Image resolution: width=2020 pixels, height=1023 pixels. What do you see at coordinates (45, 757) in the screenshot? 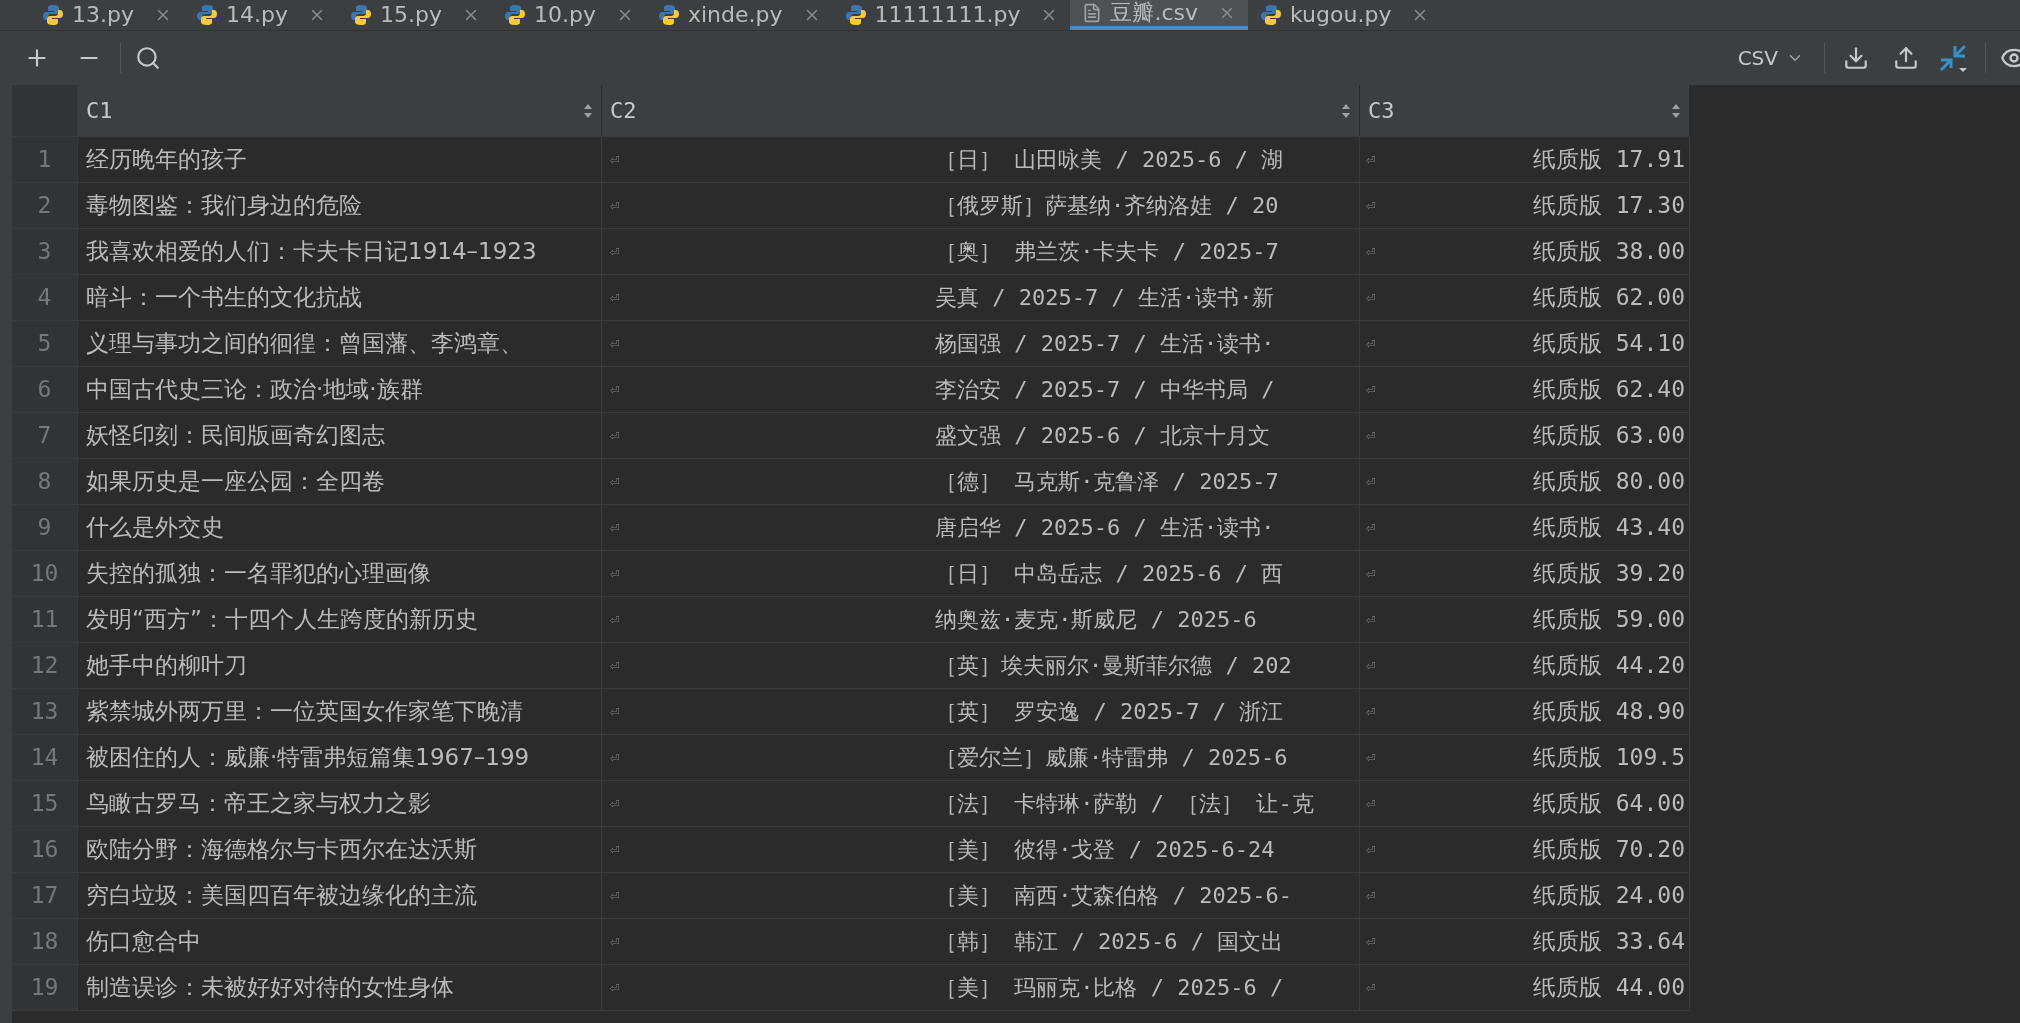
I see `row-number: 14` at bounding box center [45, 757].